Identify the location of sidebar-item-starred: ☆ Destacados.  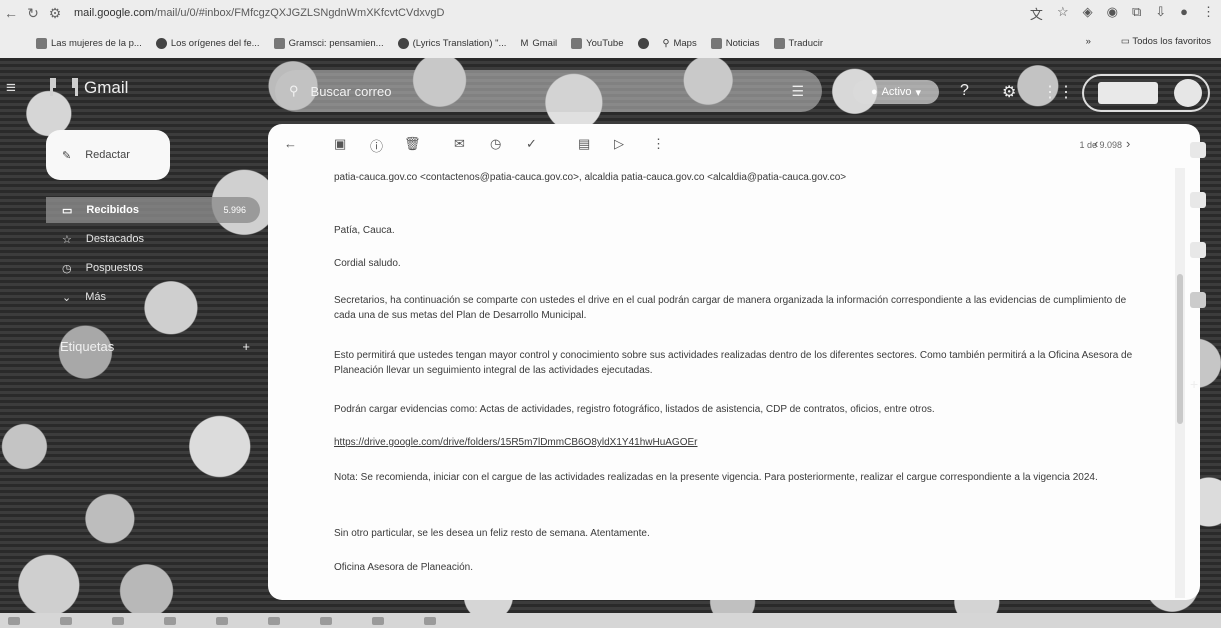
(153, 239).